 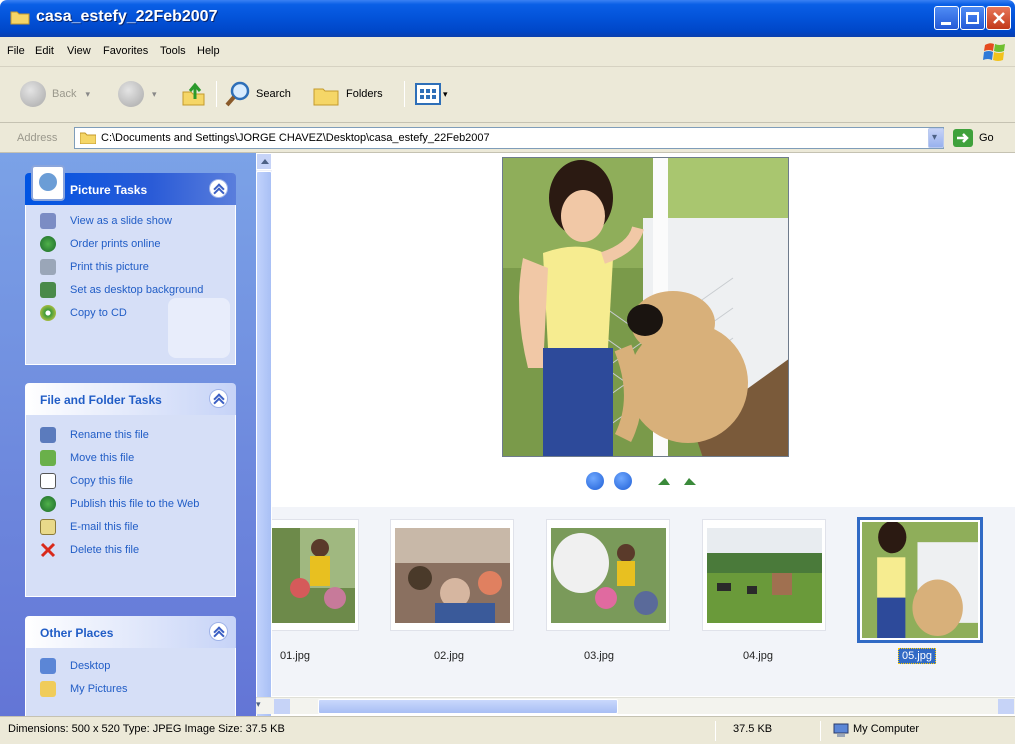 I want to click on scroll-up-arrow-icon, so click(x=264, y=161).